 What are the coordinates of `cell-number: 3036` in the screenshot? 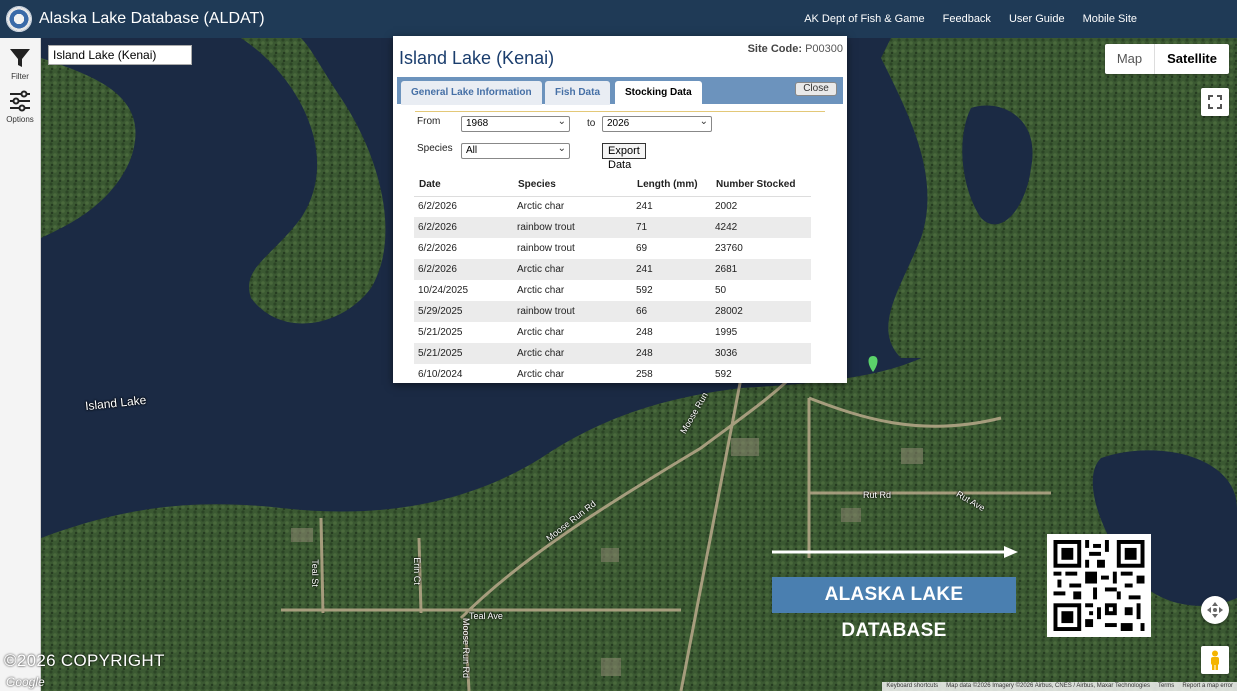 It's located at (761, 353).